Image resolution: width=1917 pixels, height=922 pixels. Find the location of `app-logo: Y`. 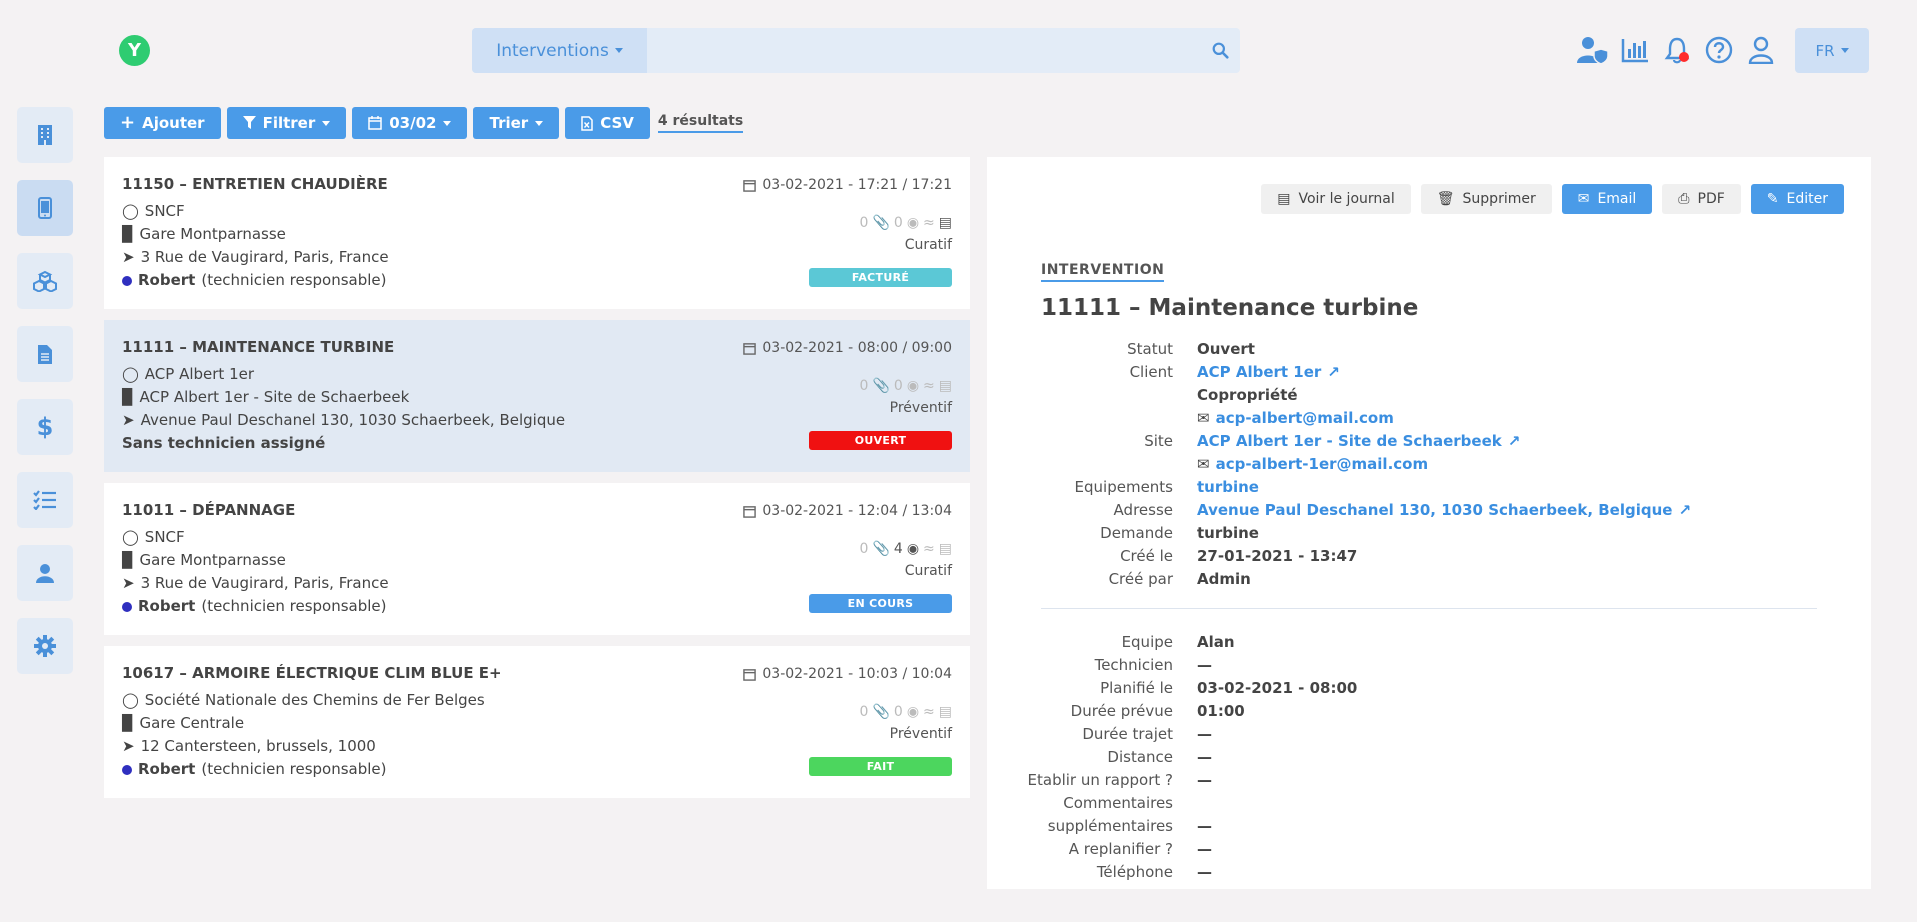

app-logo: Y is located at coordinates (134, 50).